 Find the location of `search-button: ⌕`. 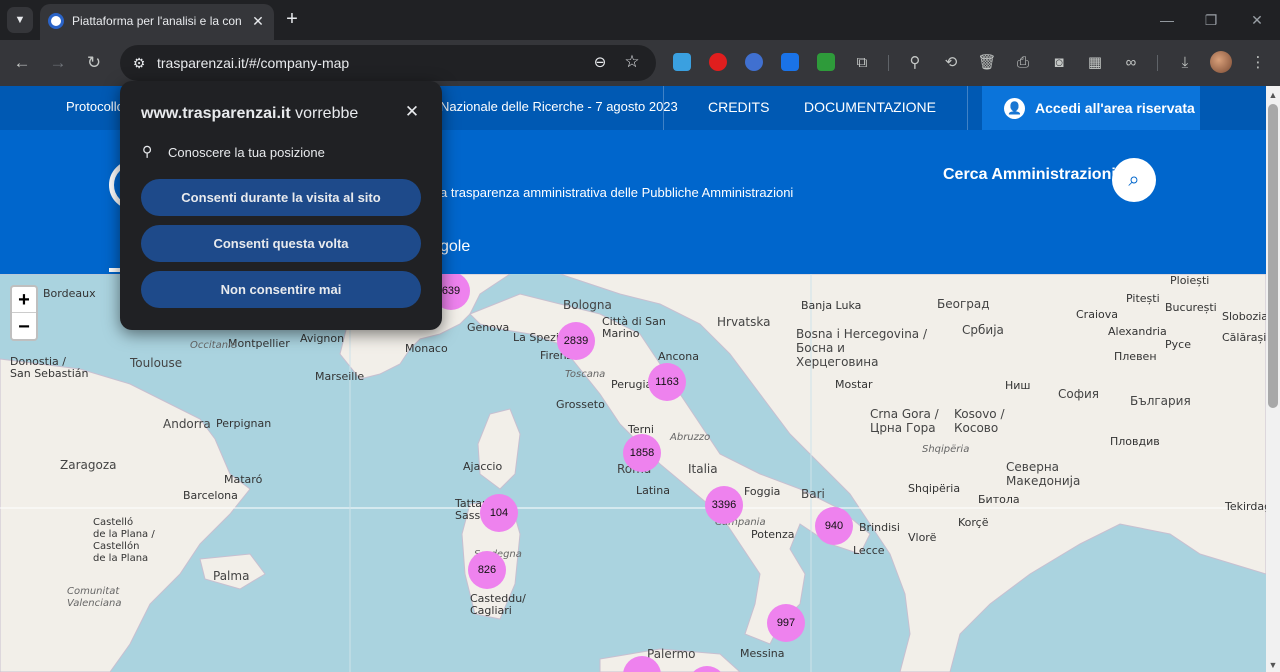

search-button: ⌕ is located at coordinates (1134, 180).